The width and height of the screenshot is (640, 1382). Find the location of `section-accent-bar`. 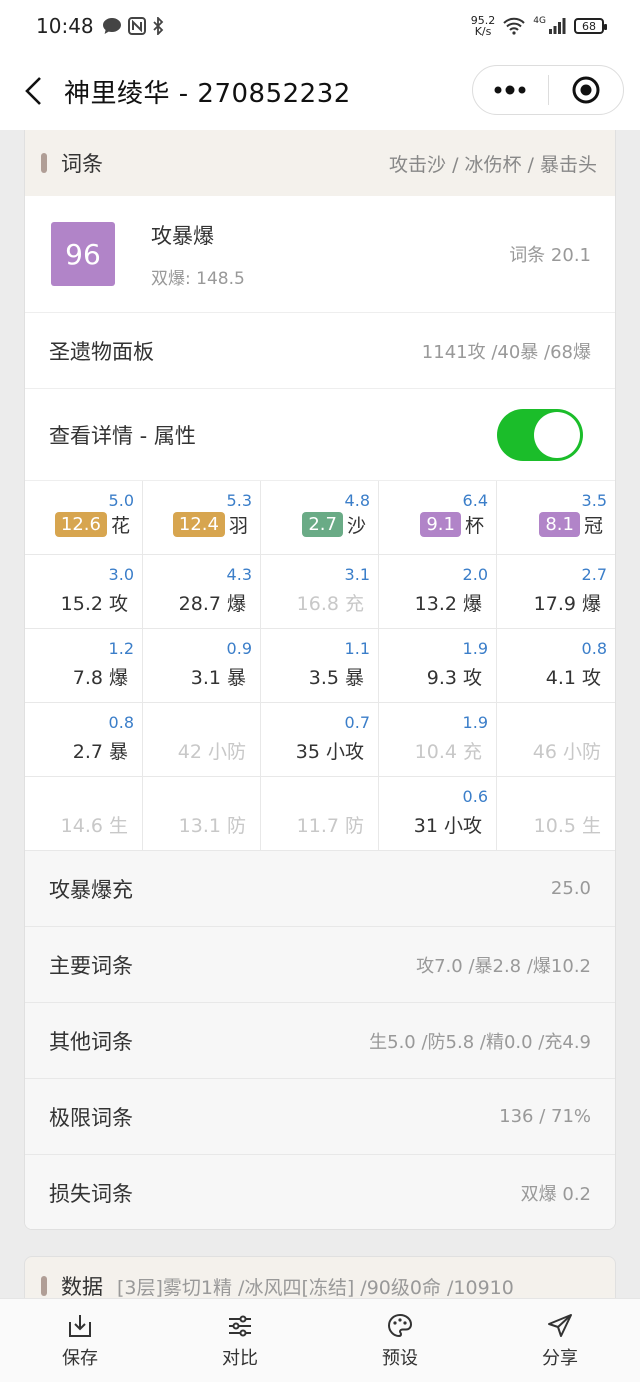

section-accent-bar is located at coordinates (44, 1286).